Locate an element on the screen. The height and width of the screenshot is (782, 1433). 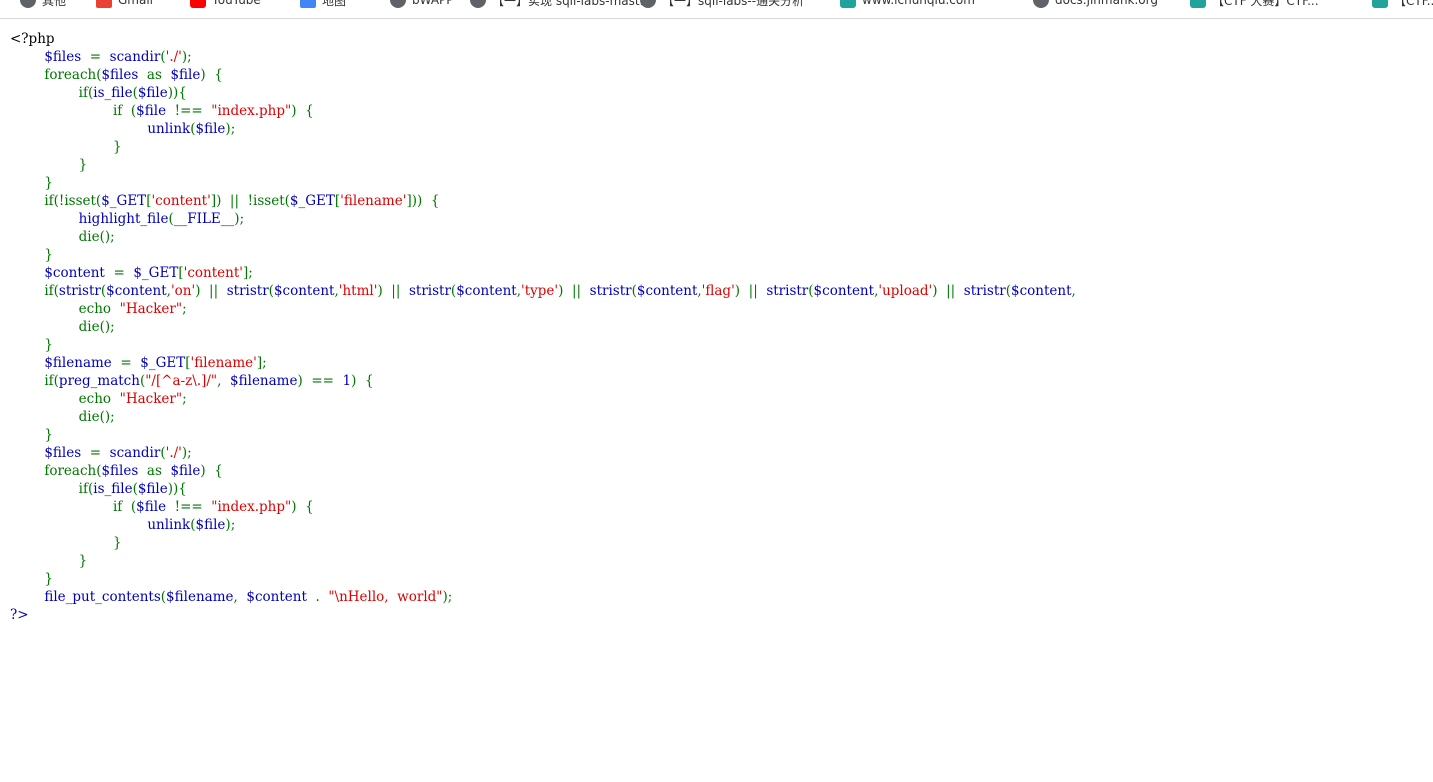
code-token: preg_match is located at coordinates (99, 381).